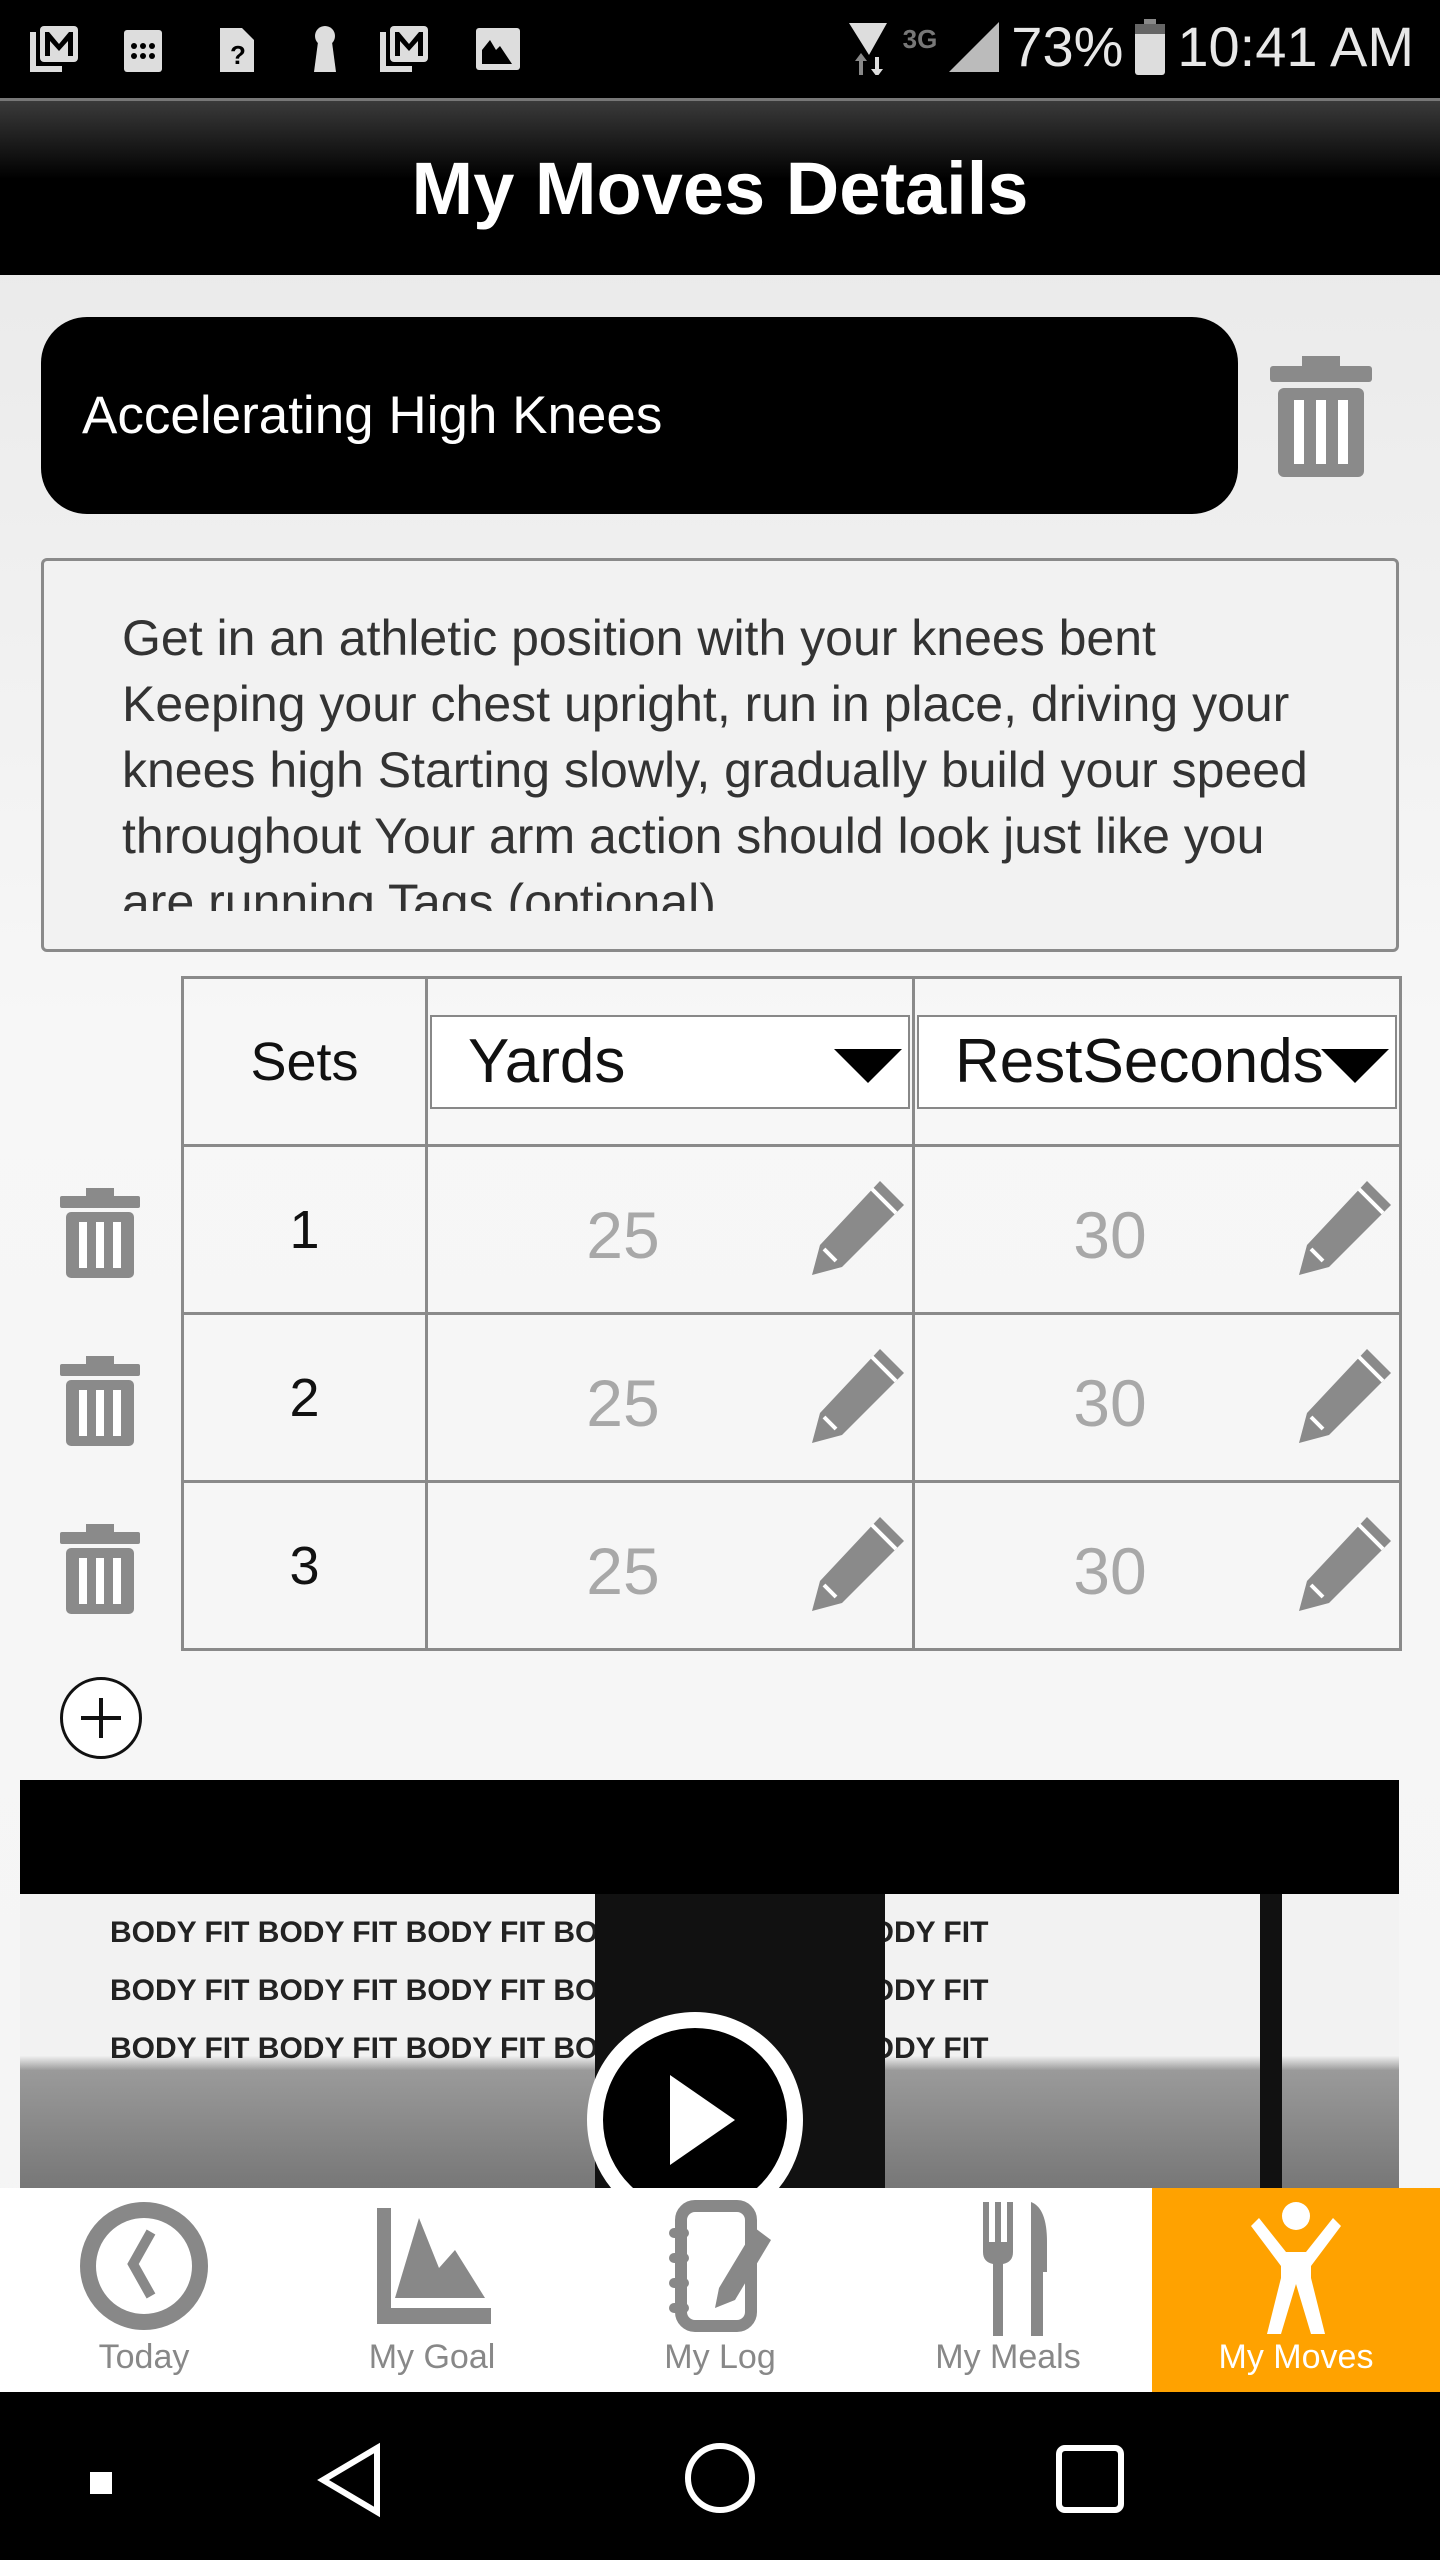  I want to click on set-number: 2, so click(304, 1397).